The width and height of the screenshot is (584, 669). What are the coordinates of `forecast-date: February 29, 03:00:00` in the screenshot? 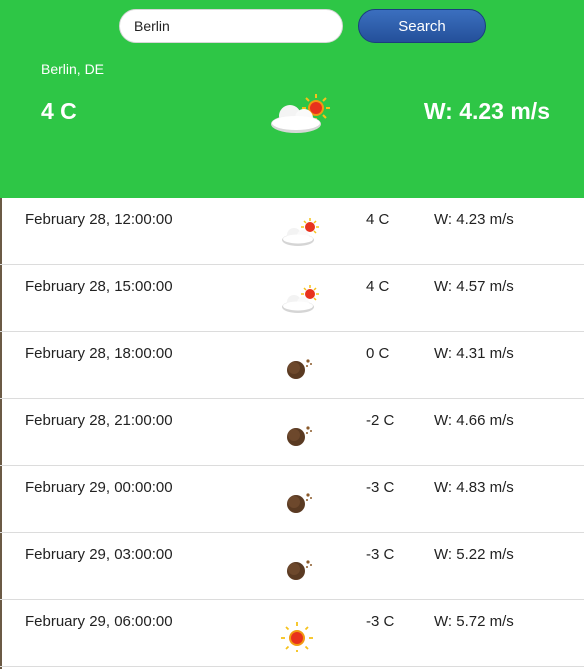 It's located at (99, 554).